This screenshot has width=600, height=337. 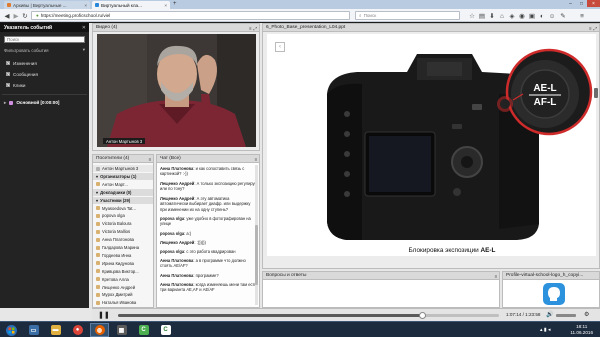 I want to click on attendee-row: popova olga, so click(x=123, y=215).